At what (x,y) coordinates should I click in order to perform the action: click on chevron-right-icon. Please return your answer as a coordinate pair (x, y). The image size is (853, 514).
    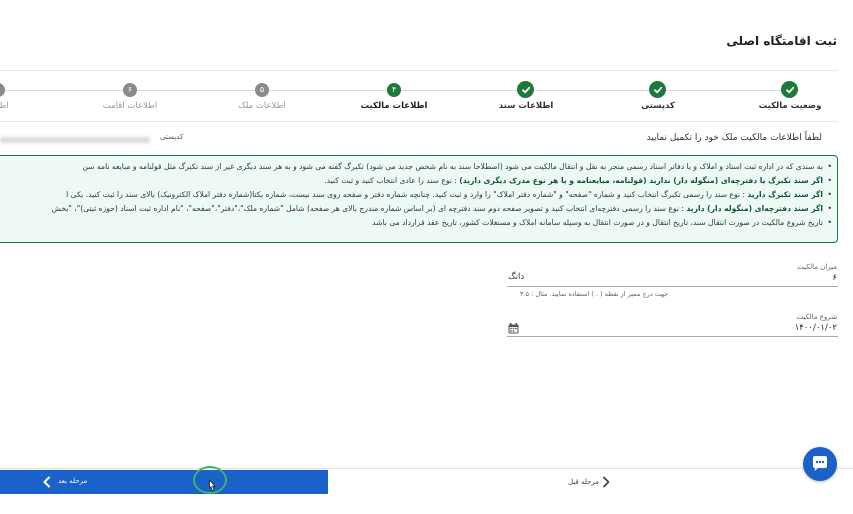
    Looking at the image, I should click on (606, 482).